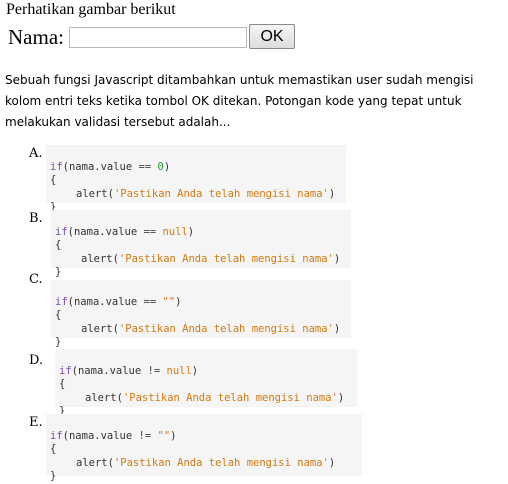 This screenshot has height=484, width=508. Describe the element at coordinates (36, 36) in the screenshot. I see `nama-label: Nama:` at that location.